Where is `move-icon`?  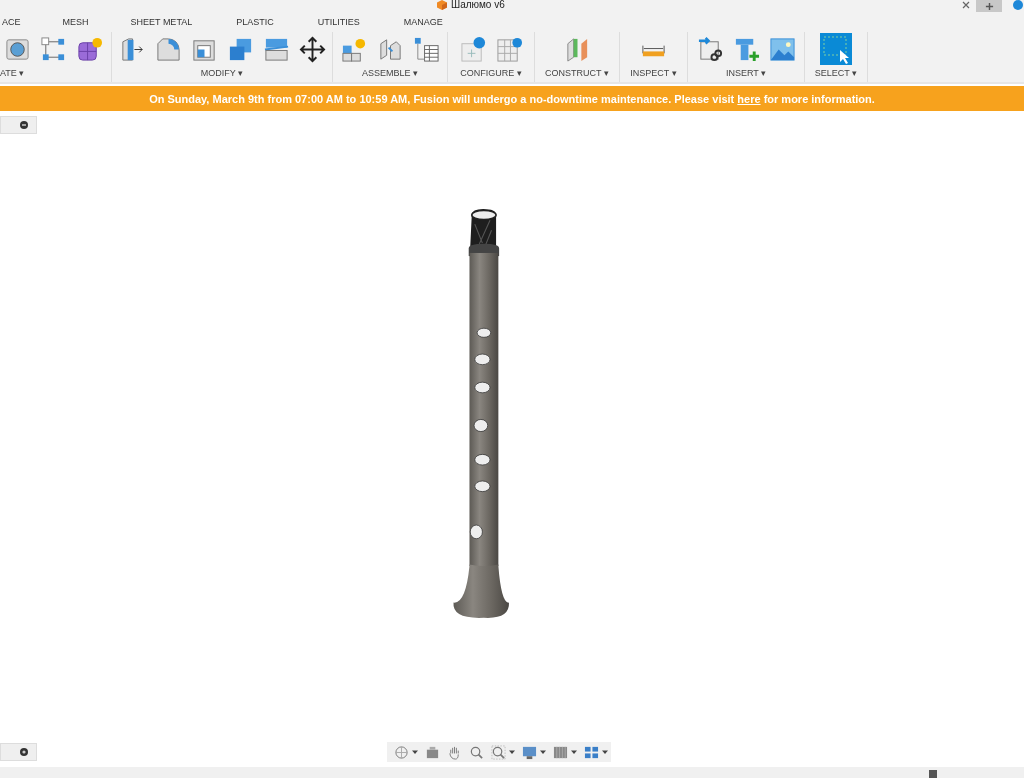 move-icon is located at coordinates (312, 49).